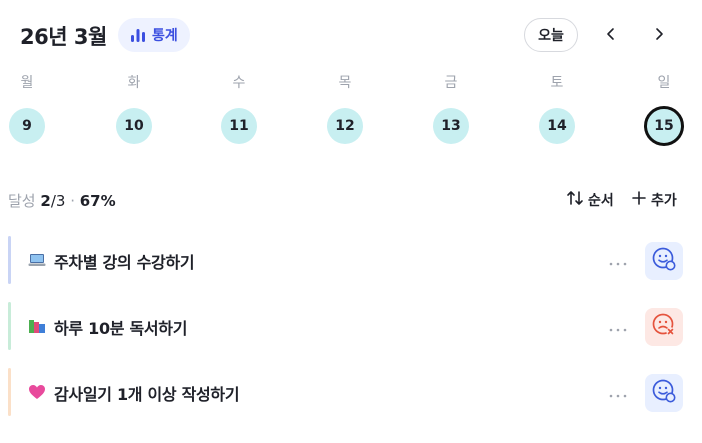  I want to click on next-week-button, so click(659, 35).